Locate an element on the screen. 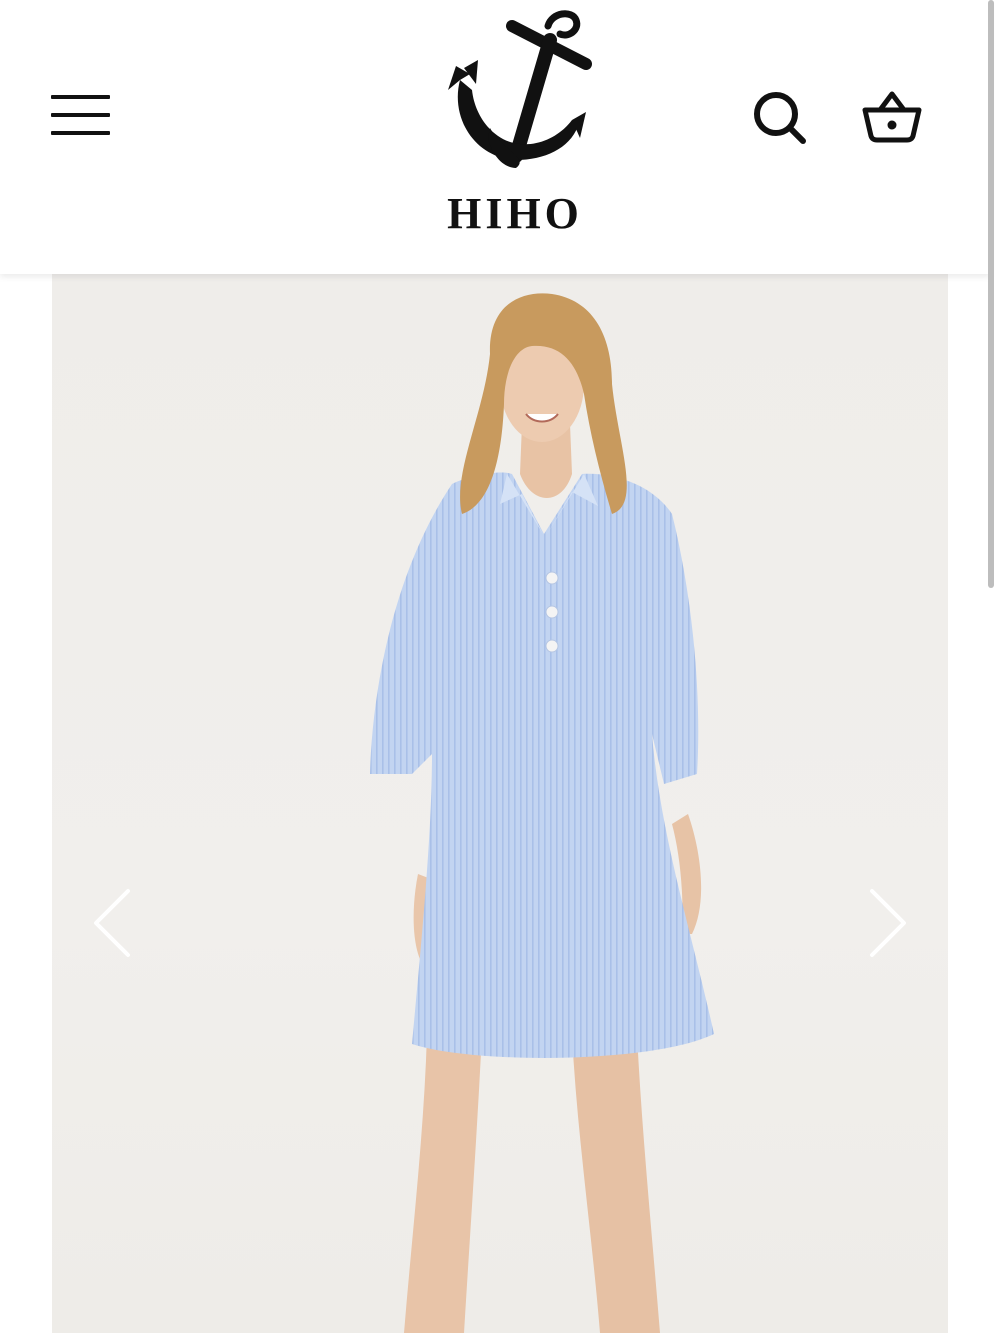 The image size is (1000, 1333). chevron-left-icon is located at coordinates (113, 923).